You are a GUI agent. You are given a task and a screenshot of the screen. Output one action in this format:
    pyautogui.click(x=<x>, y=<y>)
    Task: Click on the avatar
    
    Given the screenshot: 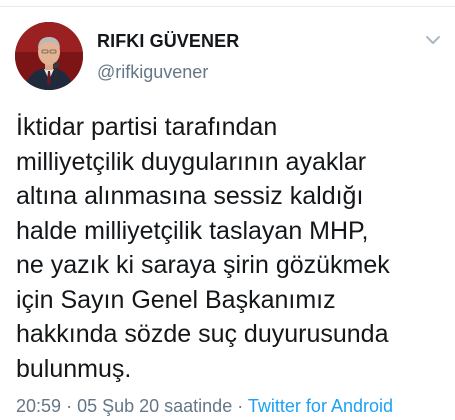 What is the action you would take?
    pyautogui.click(x=49, y=56)
    